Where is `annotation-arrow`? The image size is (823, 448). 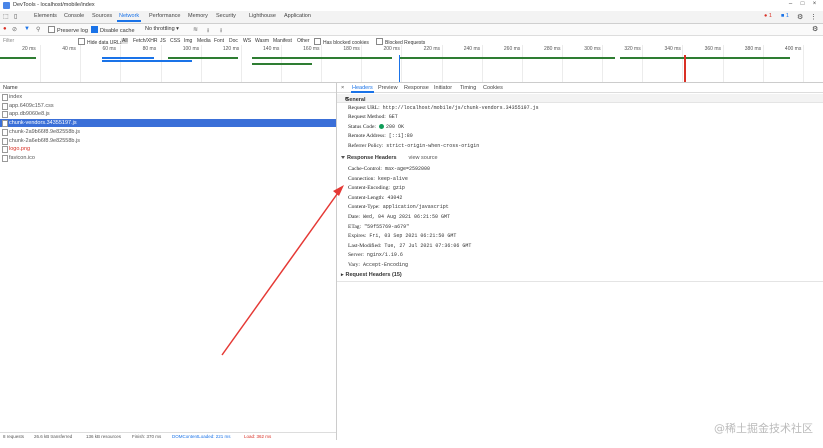
annotation-arrow is located at coordinates (282, 270).